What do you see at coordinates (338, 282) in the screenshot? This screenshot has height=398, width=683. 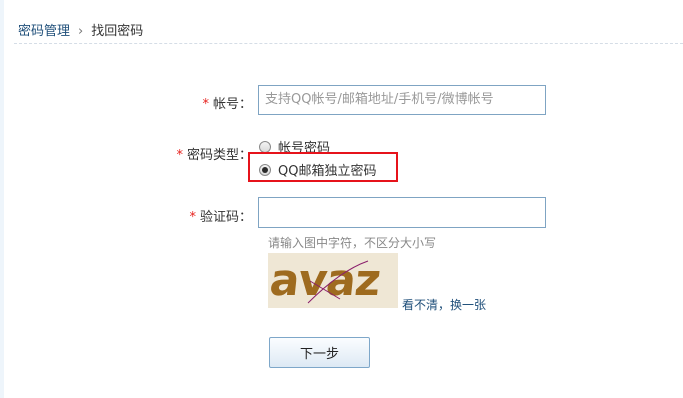 I see `captcha-noise-lines` at bounding box center [338, 282].